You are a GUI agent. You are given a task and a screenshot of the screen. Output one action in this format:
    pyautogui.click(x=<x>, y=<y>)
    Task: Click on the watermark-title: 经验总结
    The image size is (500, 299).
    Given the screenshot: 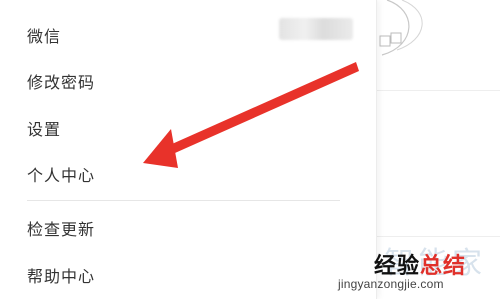 What is the action you would take?
    pyautogui.click(x=420, y=265)
    